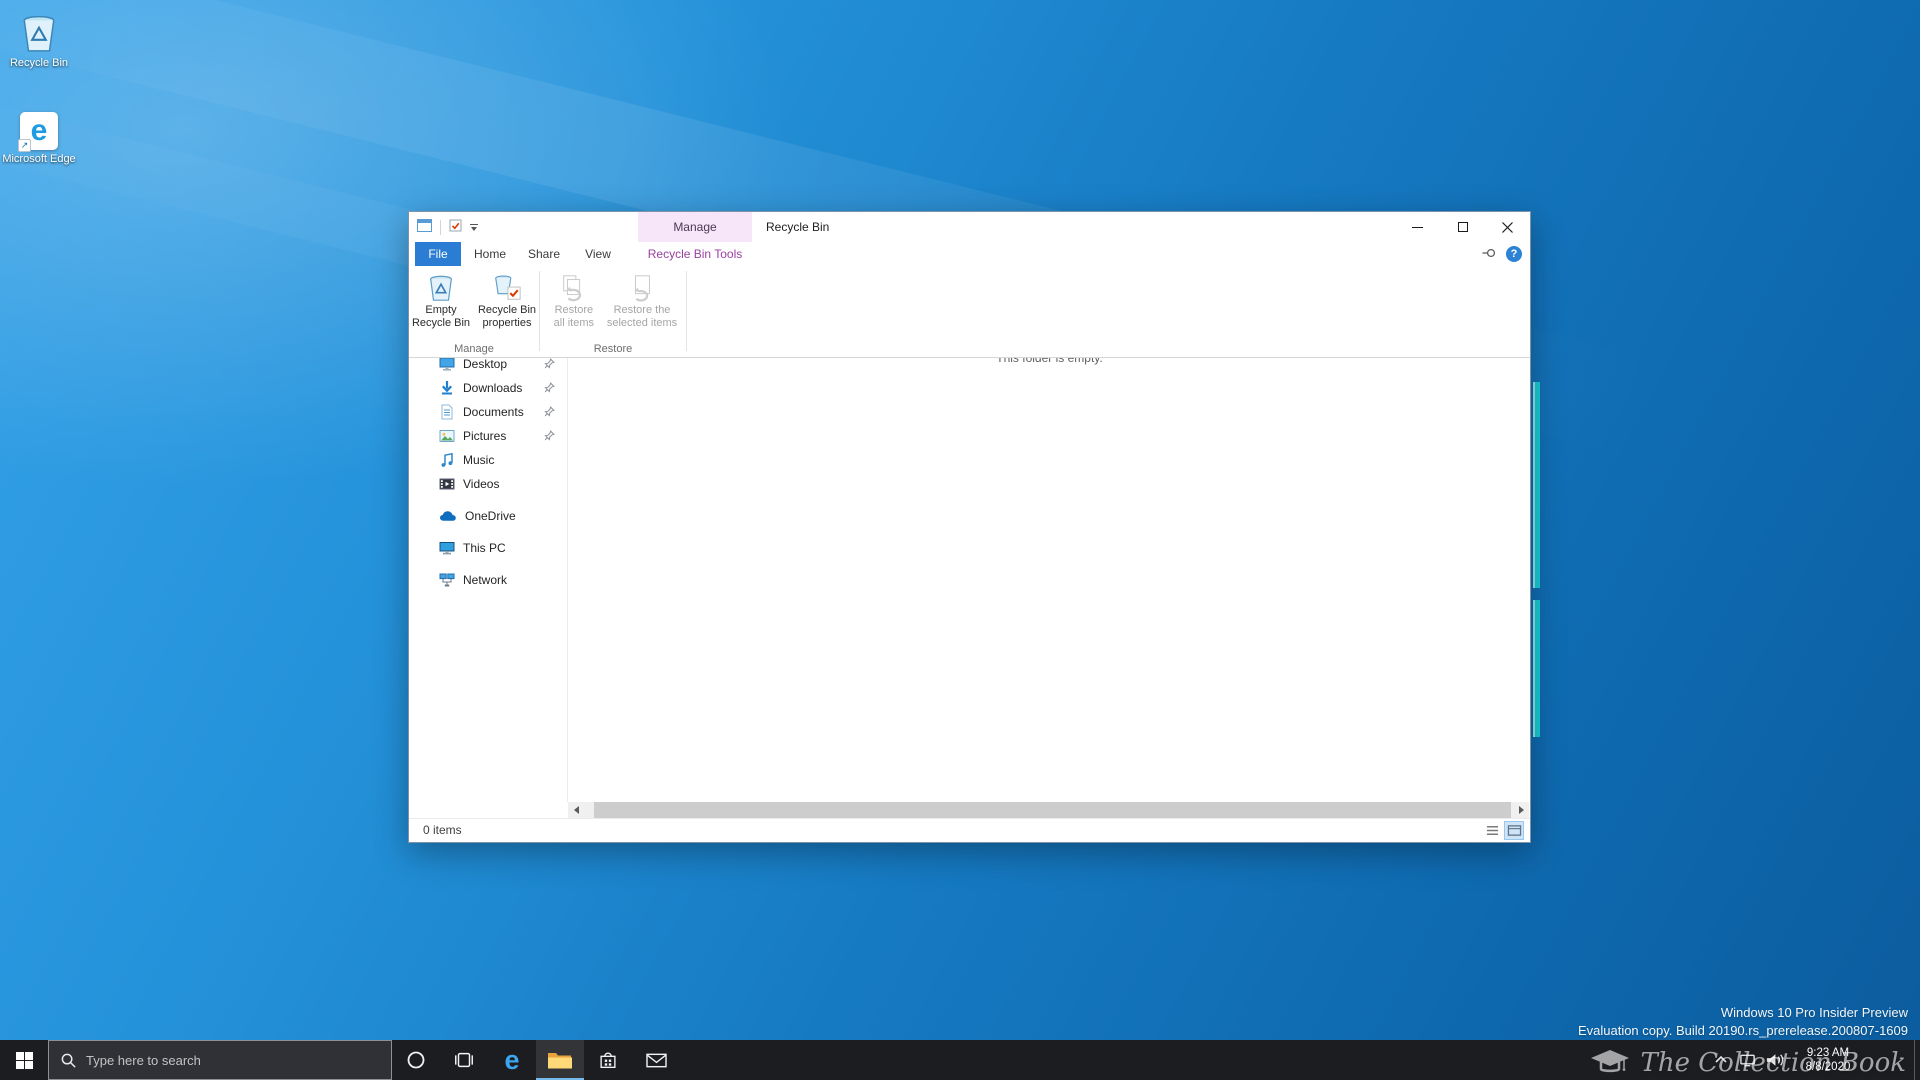 This screenshot has height=1080, width=1920. I want to click on chevron-up-icon, so click(1720, 1059).